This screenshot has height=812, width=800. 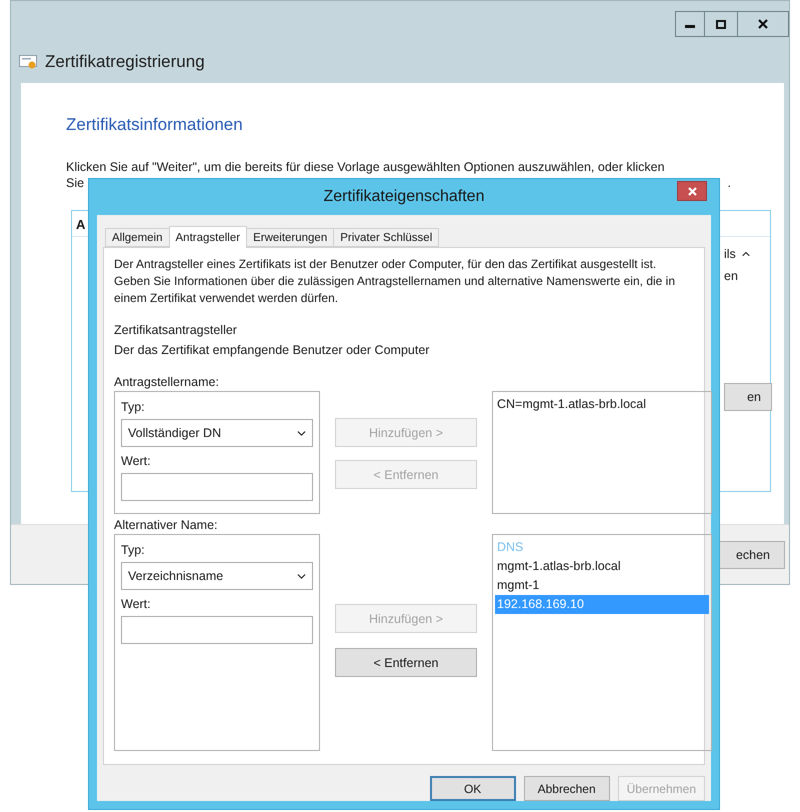 I want to click on dialog-button: OK, so click(x=473, y=788).